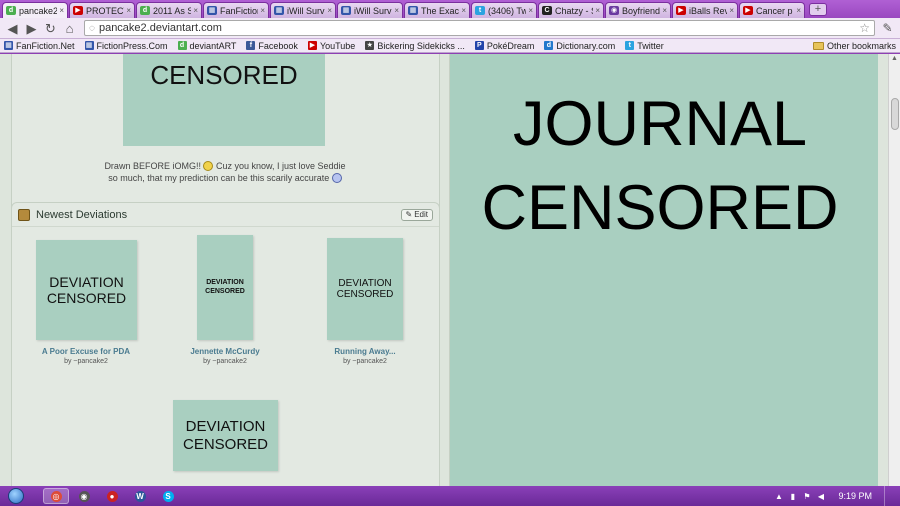 Image resolution: width=900 pixels, height=506 pixels. What do you see at coordinates (86, 361) in the screenshot?
I see `deviation-author-1: by ~pancake2` at bounding box center [86, 361].